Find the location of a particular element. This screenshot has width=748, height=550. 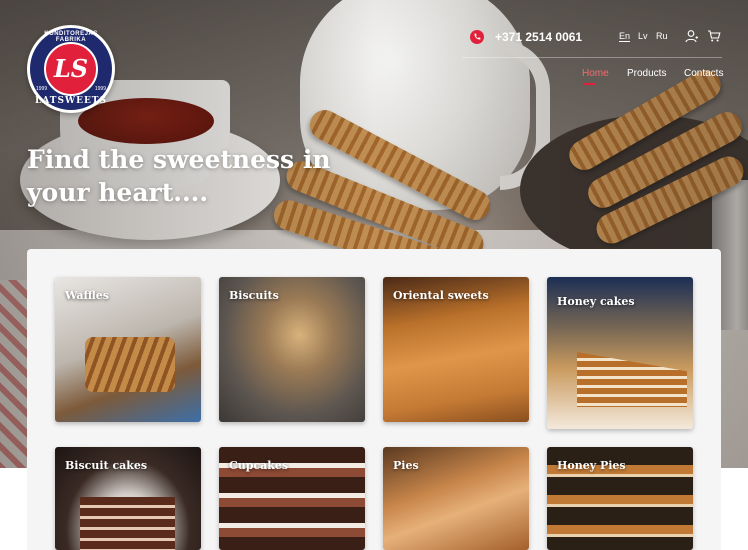

product-label: Oriental sweets is located at coordinates (441, 295).